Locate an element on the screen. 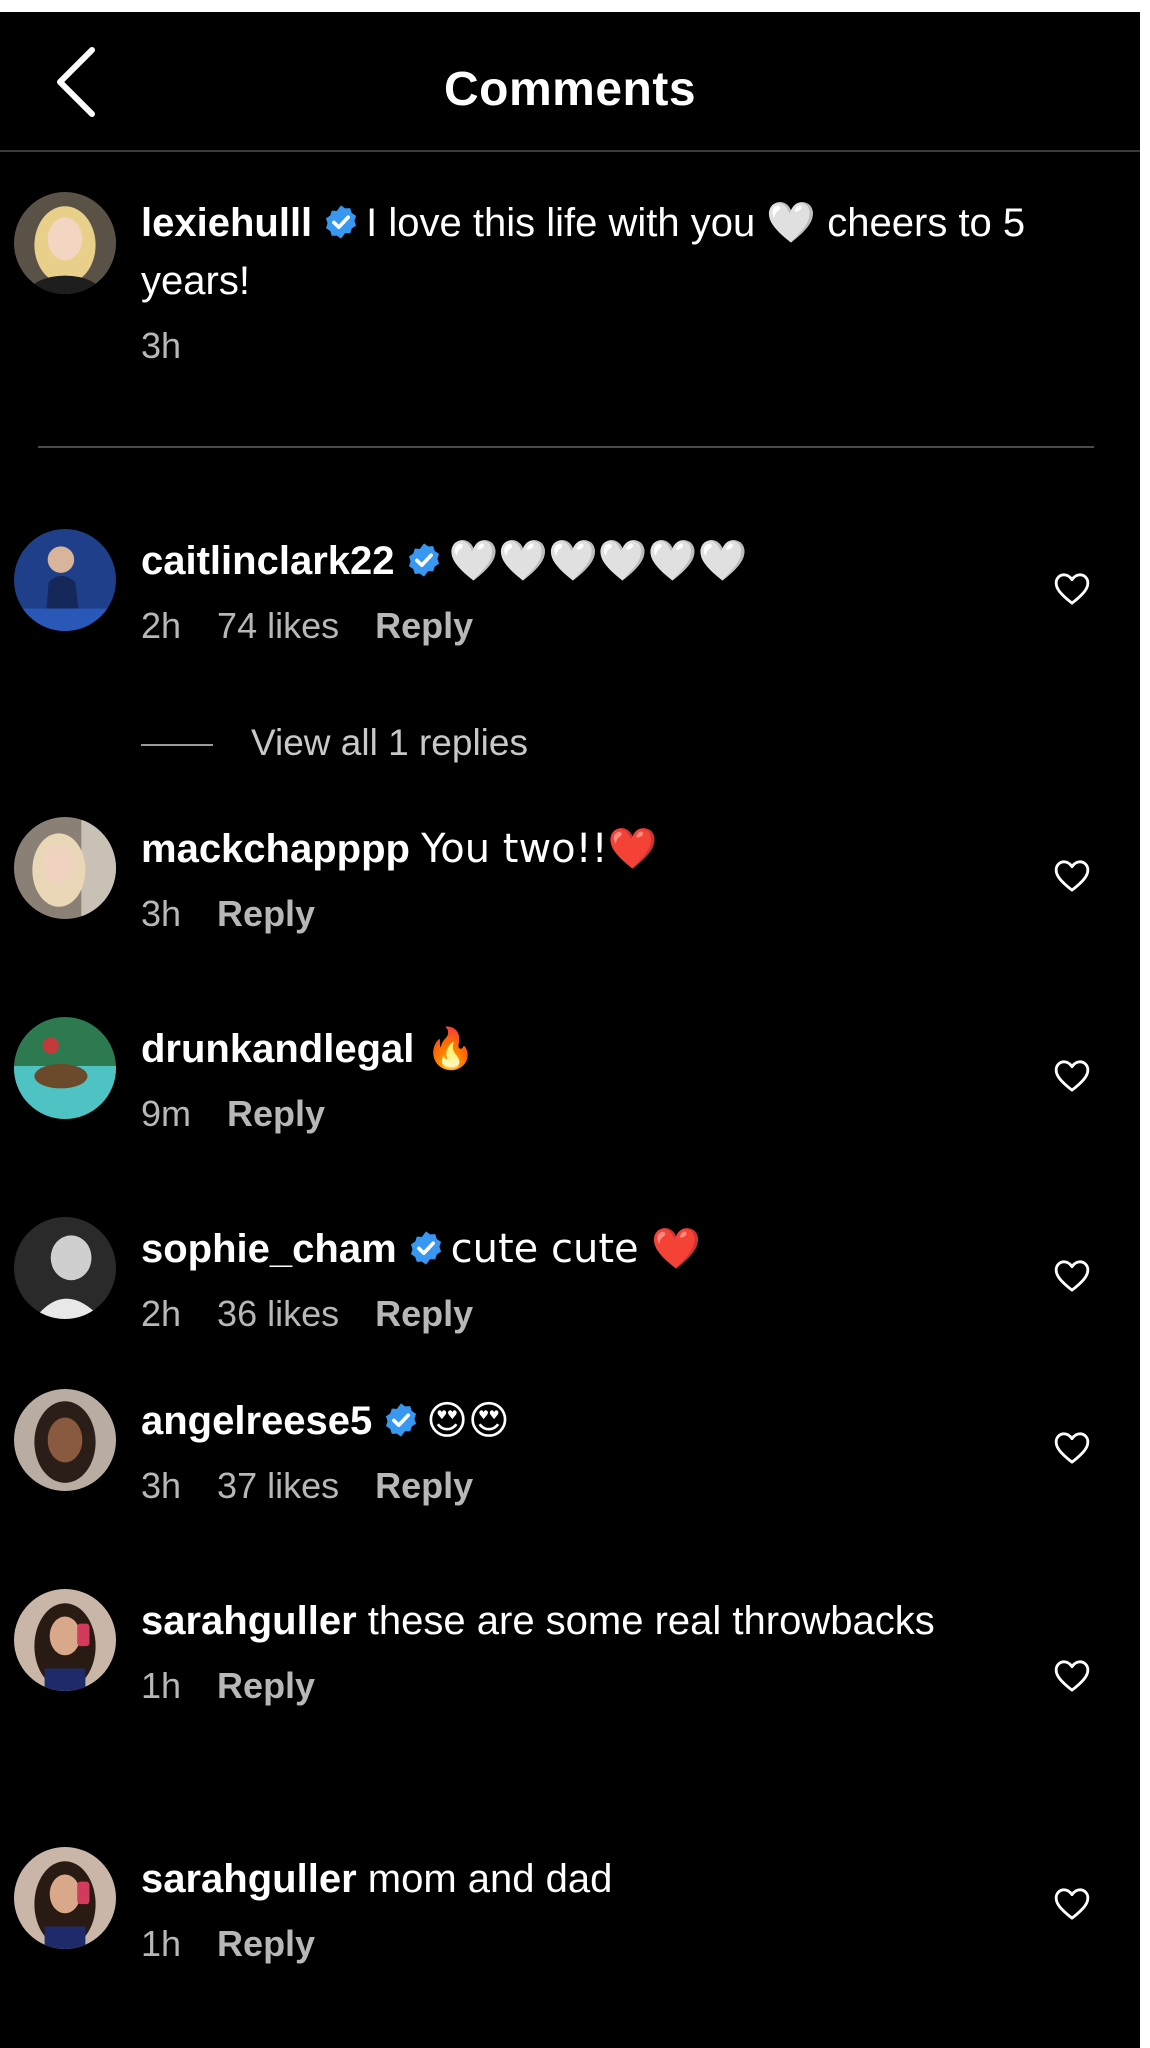 The image size is (1150, 2048). replies-divider-line is located at coordinates (177, 745).